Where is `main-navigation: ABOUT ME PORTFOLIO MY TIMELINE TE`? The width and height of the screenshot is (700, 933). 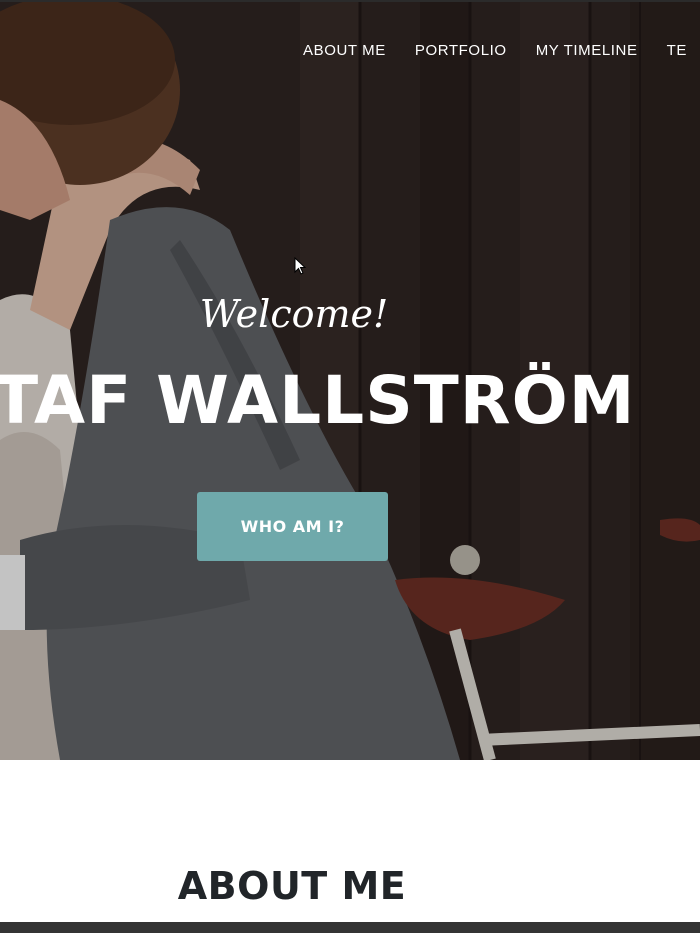
main-navigation: ABOUT ME PORTFOLIO MY TIMELINE TE is located at coordinates (501, 50).